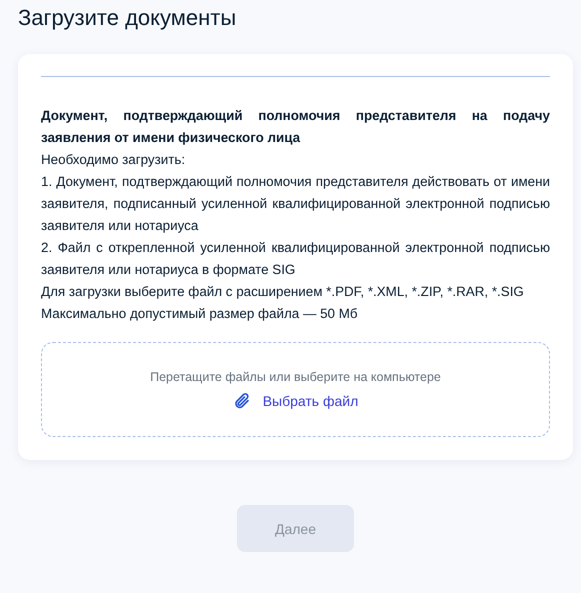 This screenshot has height=593, width=581. Describe the element at coordinates (295, 377) in the screenshot. I see `dropzone-hint: Перетащите файлы или выберите на компьютере` at that location.